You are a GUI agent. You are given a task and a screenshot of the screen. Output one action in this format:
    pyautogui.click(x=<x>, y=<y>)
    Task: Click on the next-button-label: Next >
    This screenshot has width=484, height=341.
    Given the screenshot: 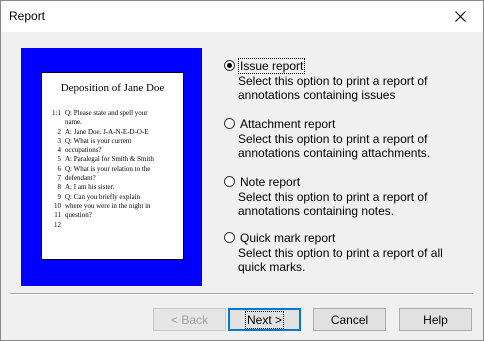 What is the action you would take?
    pyautogui.click(x=264, y=319)
    